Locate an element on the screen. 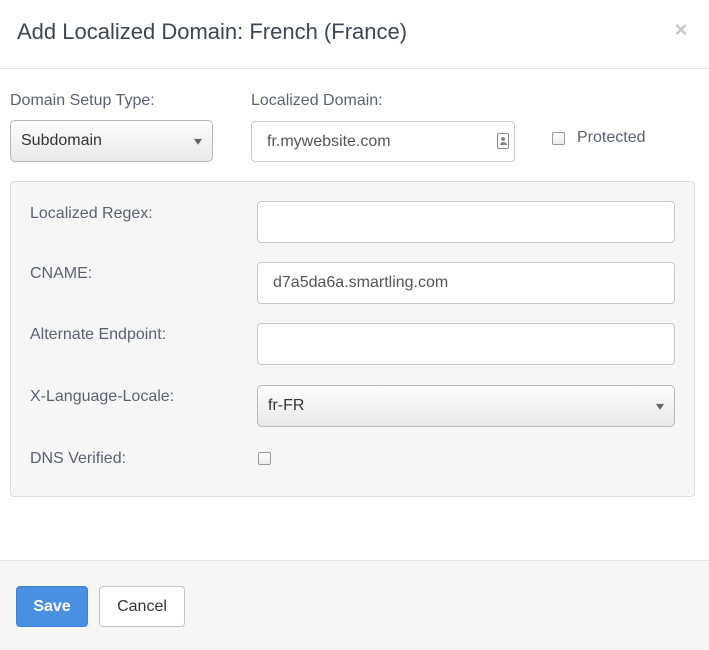 This screenshot has height=650, width=709. protected-label: Protected is located at coordinates (611, 137).